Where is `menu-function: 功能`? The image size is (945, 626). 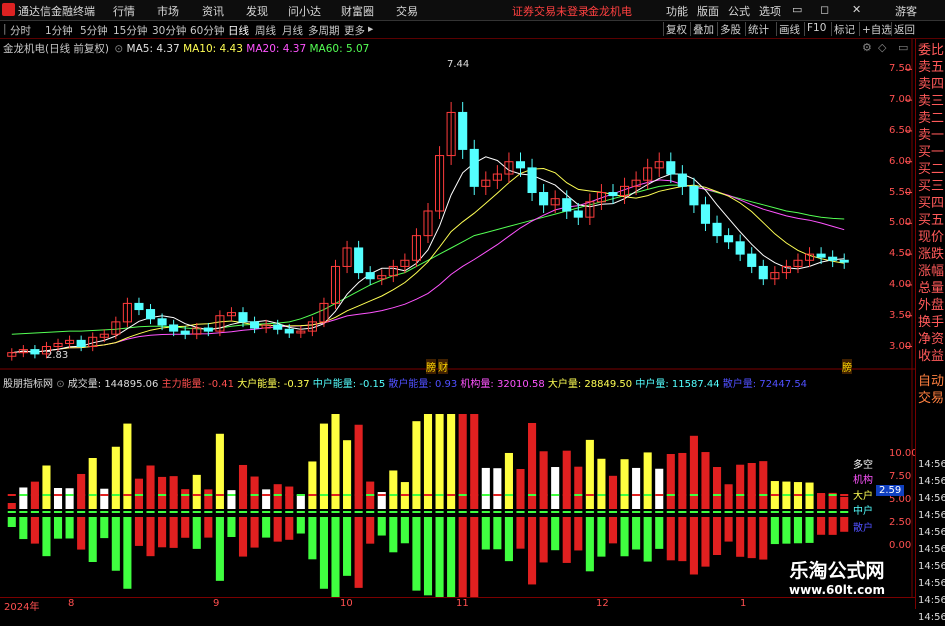 menu-function: 功能 is located at coordinates (677, 11).